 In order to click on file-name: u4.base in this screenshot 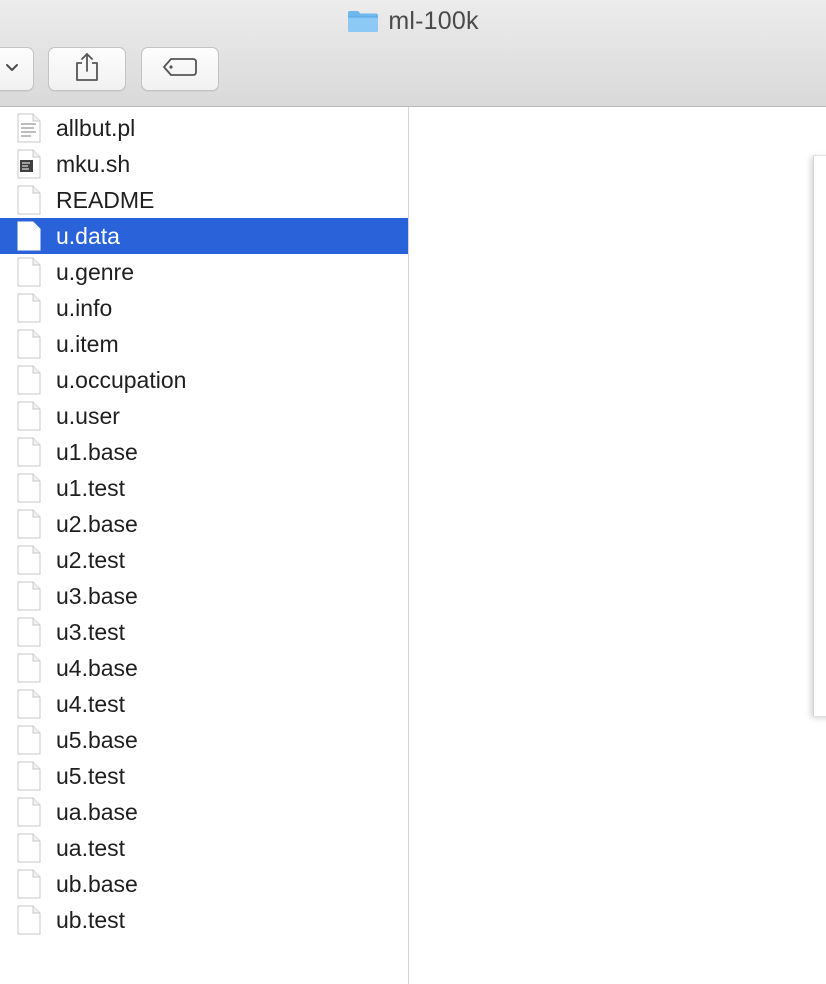, I will do `click(97, 668)`.